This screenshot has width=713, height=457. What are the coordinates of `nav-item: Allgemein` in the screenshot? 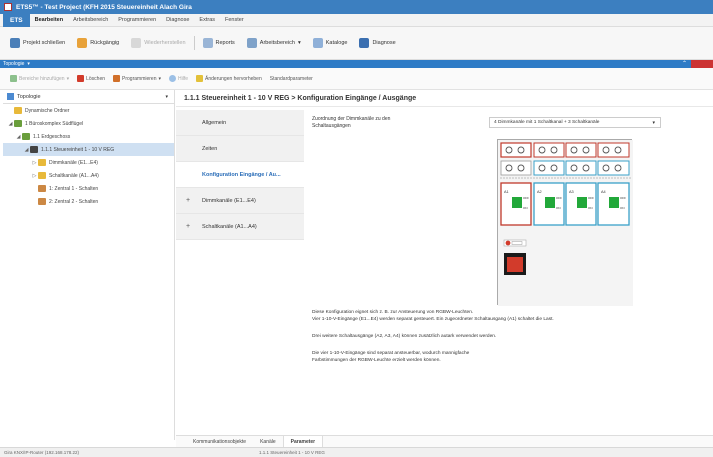 It's located at (240, 123).